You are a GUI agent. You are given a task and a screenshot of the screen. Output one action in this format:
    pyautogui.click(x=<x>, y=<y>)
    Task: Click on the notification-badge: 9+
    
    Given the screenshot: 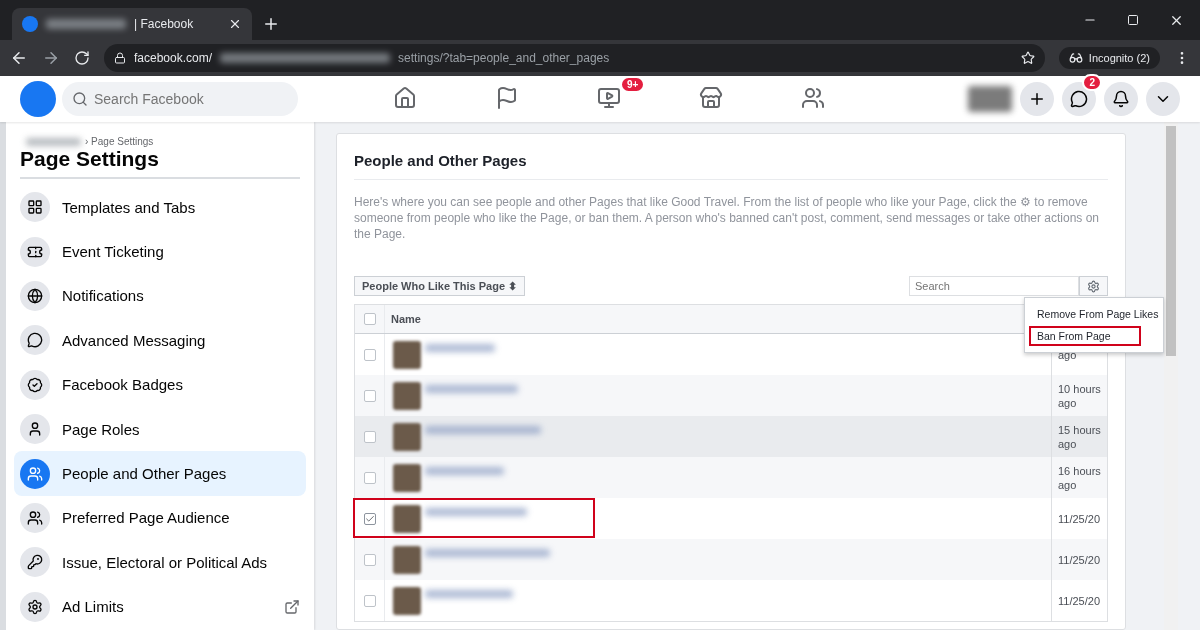 What is the action you would take?
    pyautogui.click(x=633, y=84)
    